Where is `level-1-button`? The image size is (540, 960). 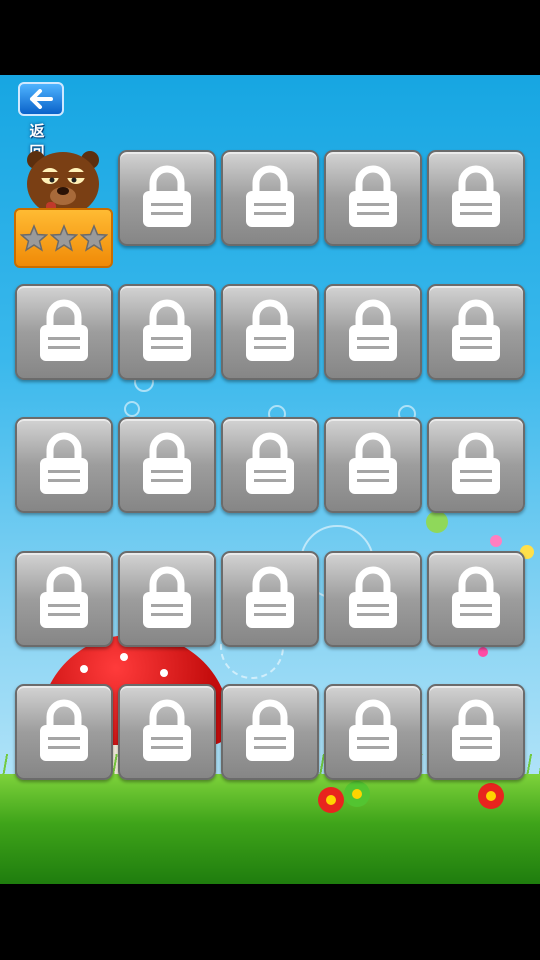 level-1-button is located at coordinates (63, 210).